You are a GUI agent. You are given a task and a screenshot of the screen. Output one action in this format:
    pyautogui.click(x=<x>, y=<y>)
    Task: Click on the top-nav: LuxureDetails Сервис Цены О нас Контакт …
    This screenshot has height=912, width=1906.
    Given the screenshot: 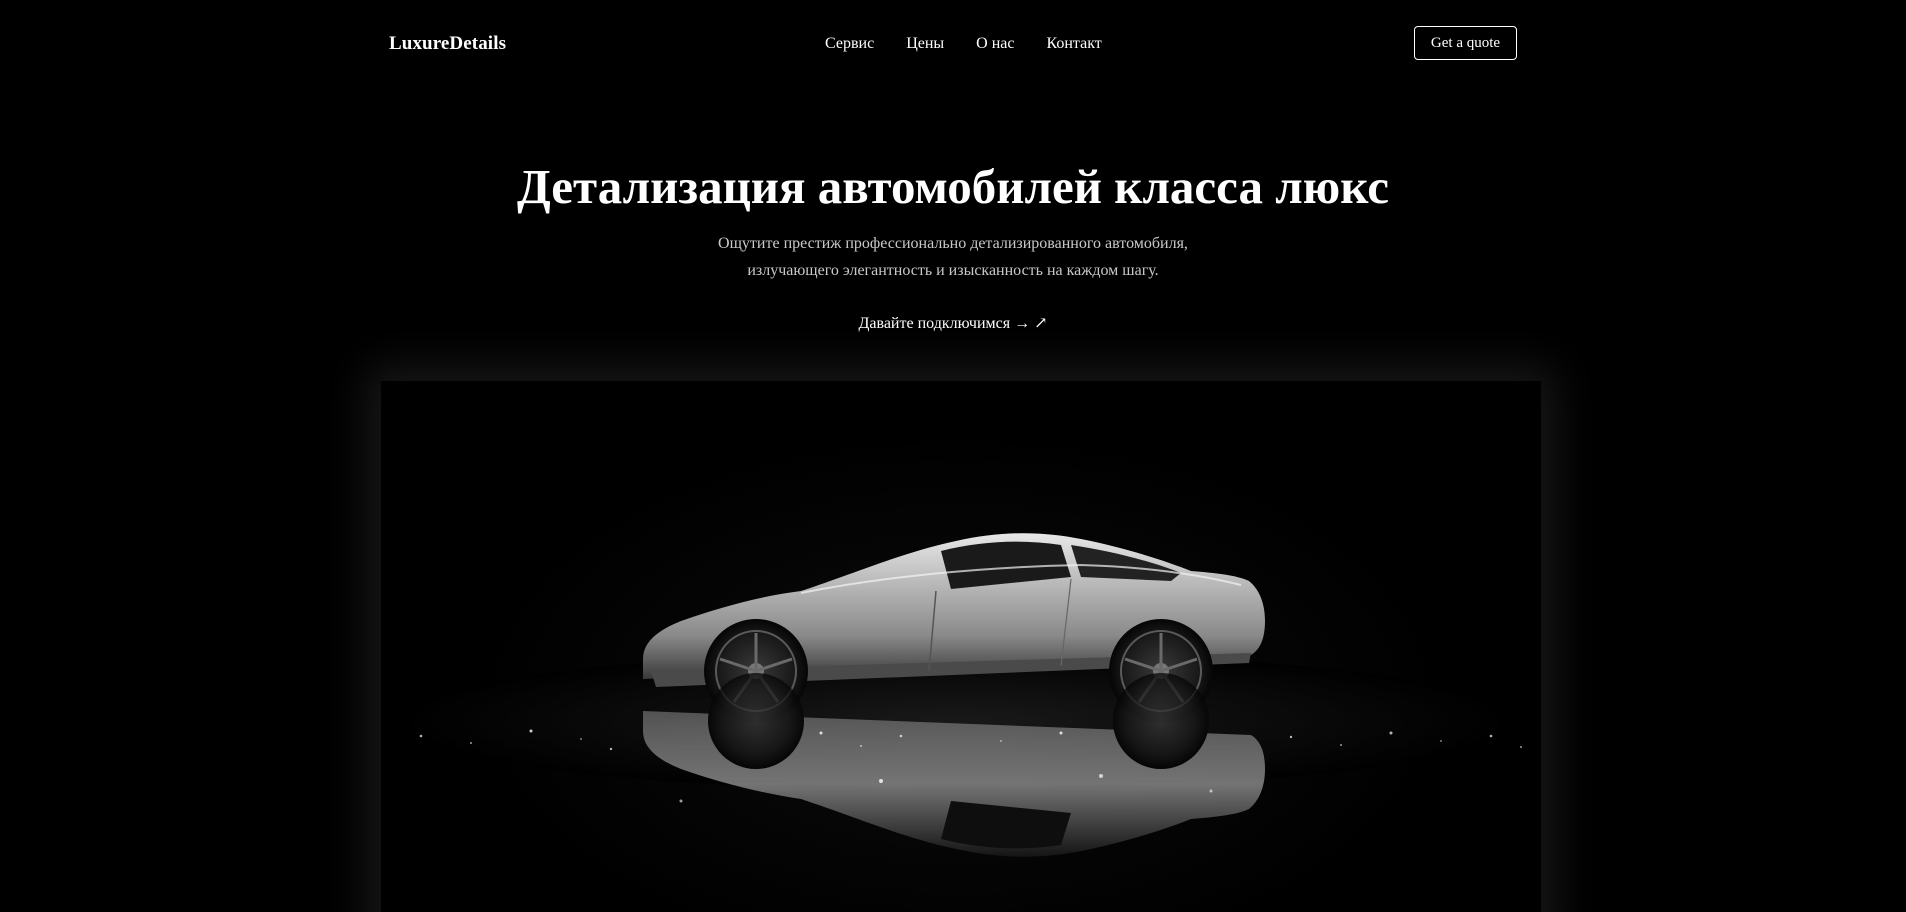 What is the action you would take?
    pyautogui.click(x=953, y=44)
    